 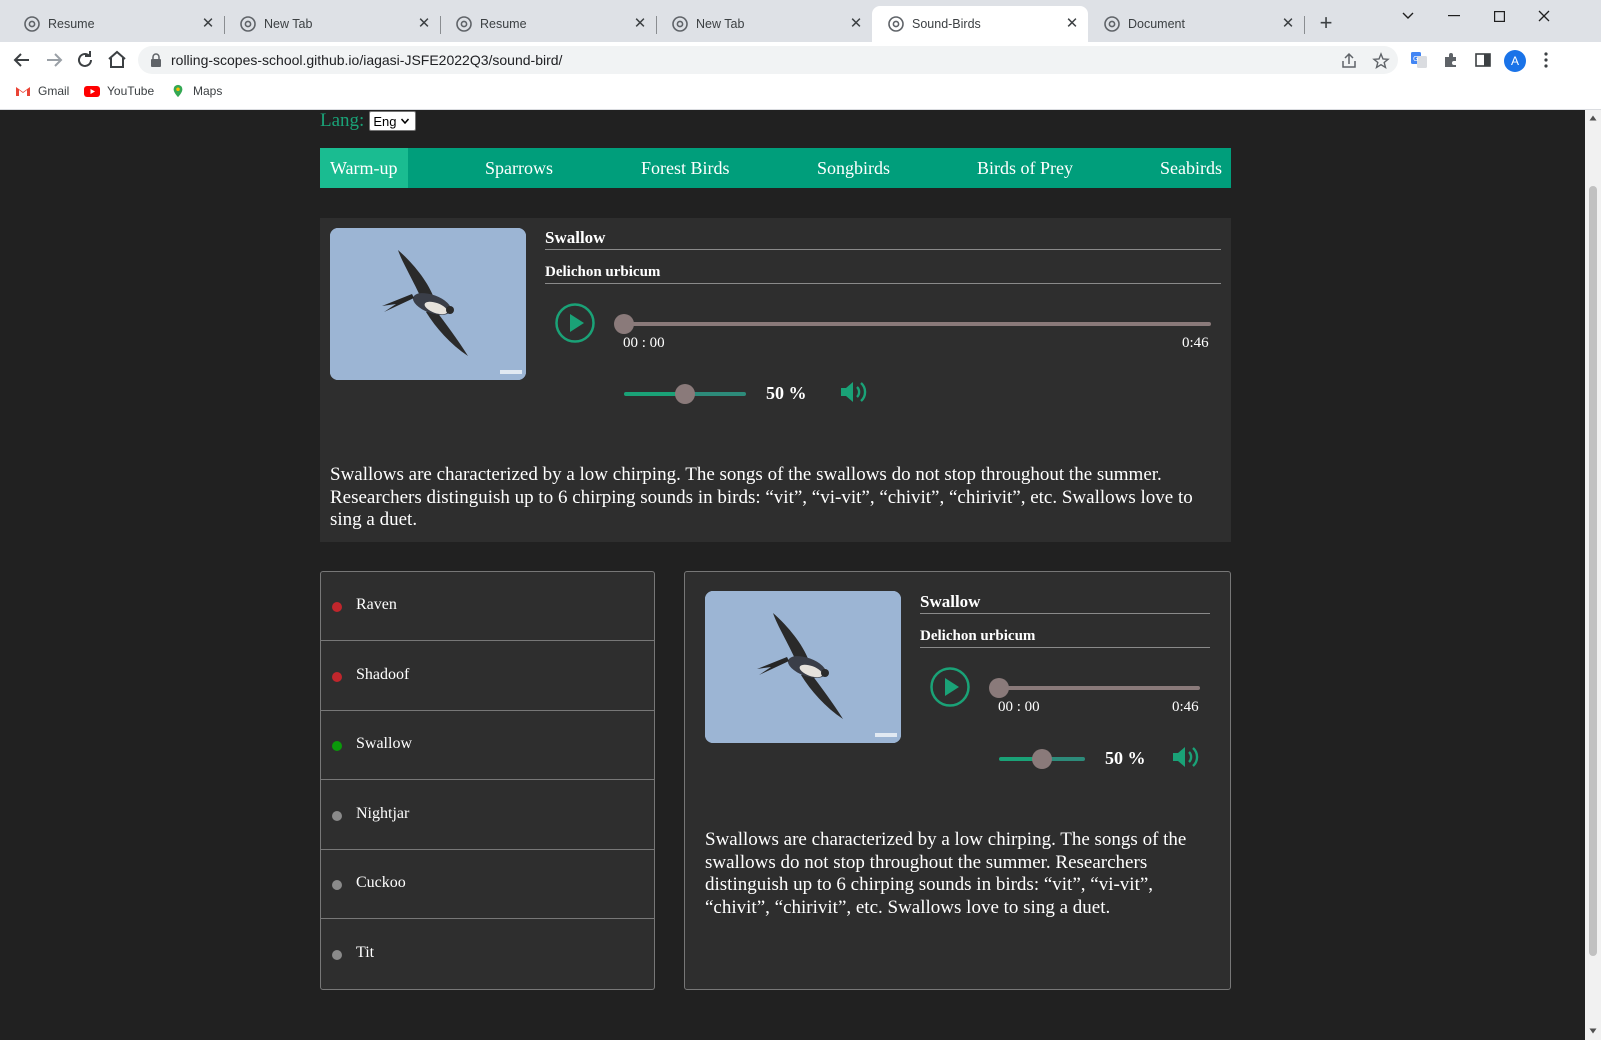 What do you see at coordinates (1593, 1031) in the screenshot?
I see `scroll-down-arrow-icon` at bounding box center [1593, 1031].